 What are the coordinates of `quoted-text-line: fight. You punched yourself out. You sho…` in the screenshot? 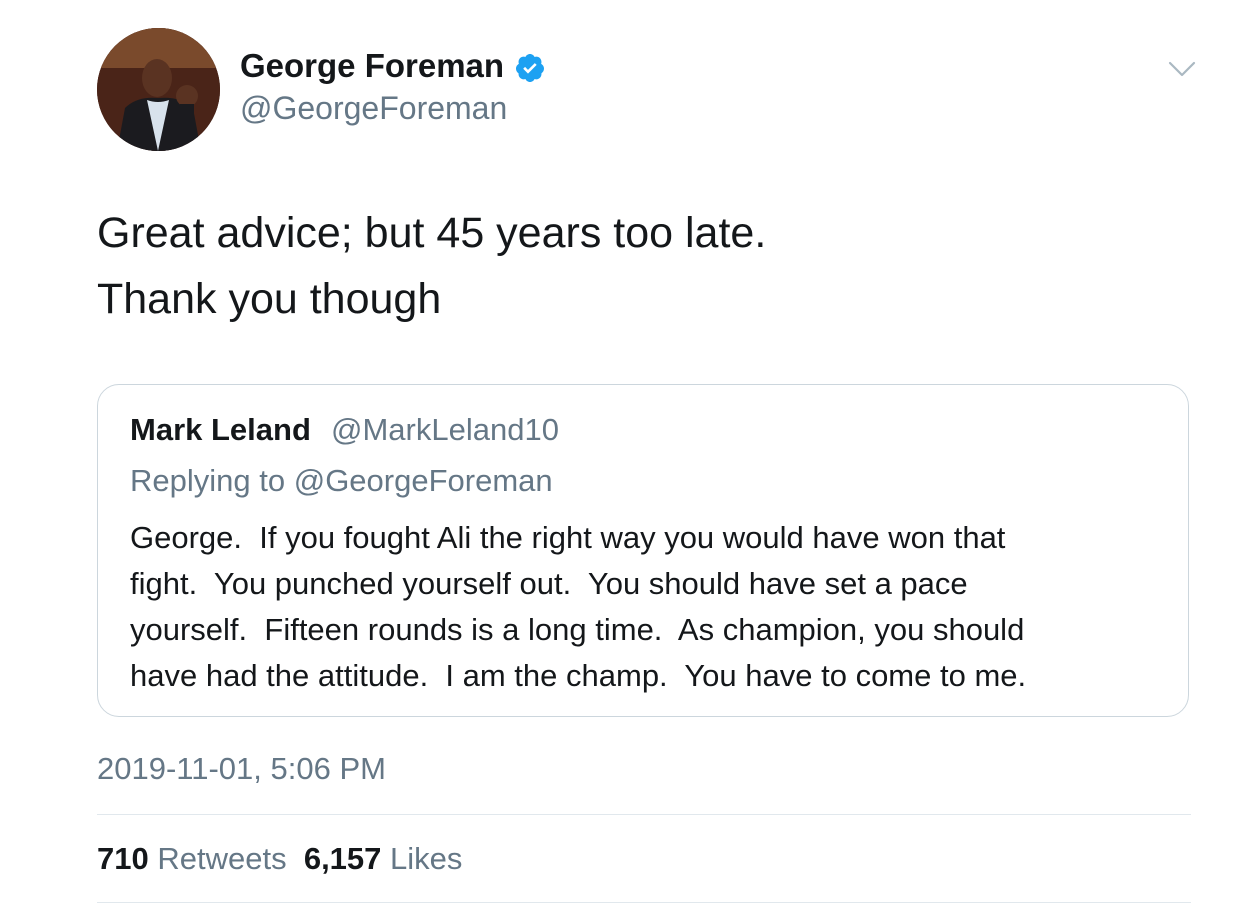 It's located at (549, 583).